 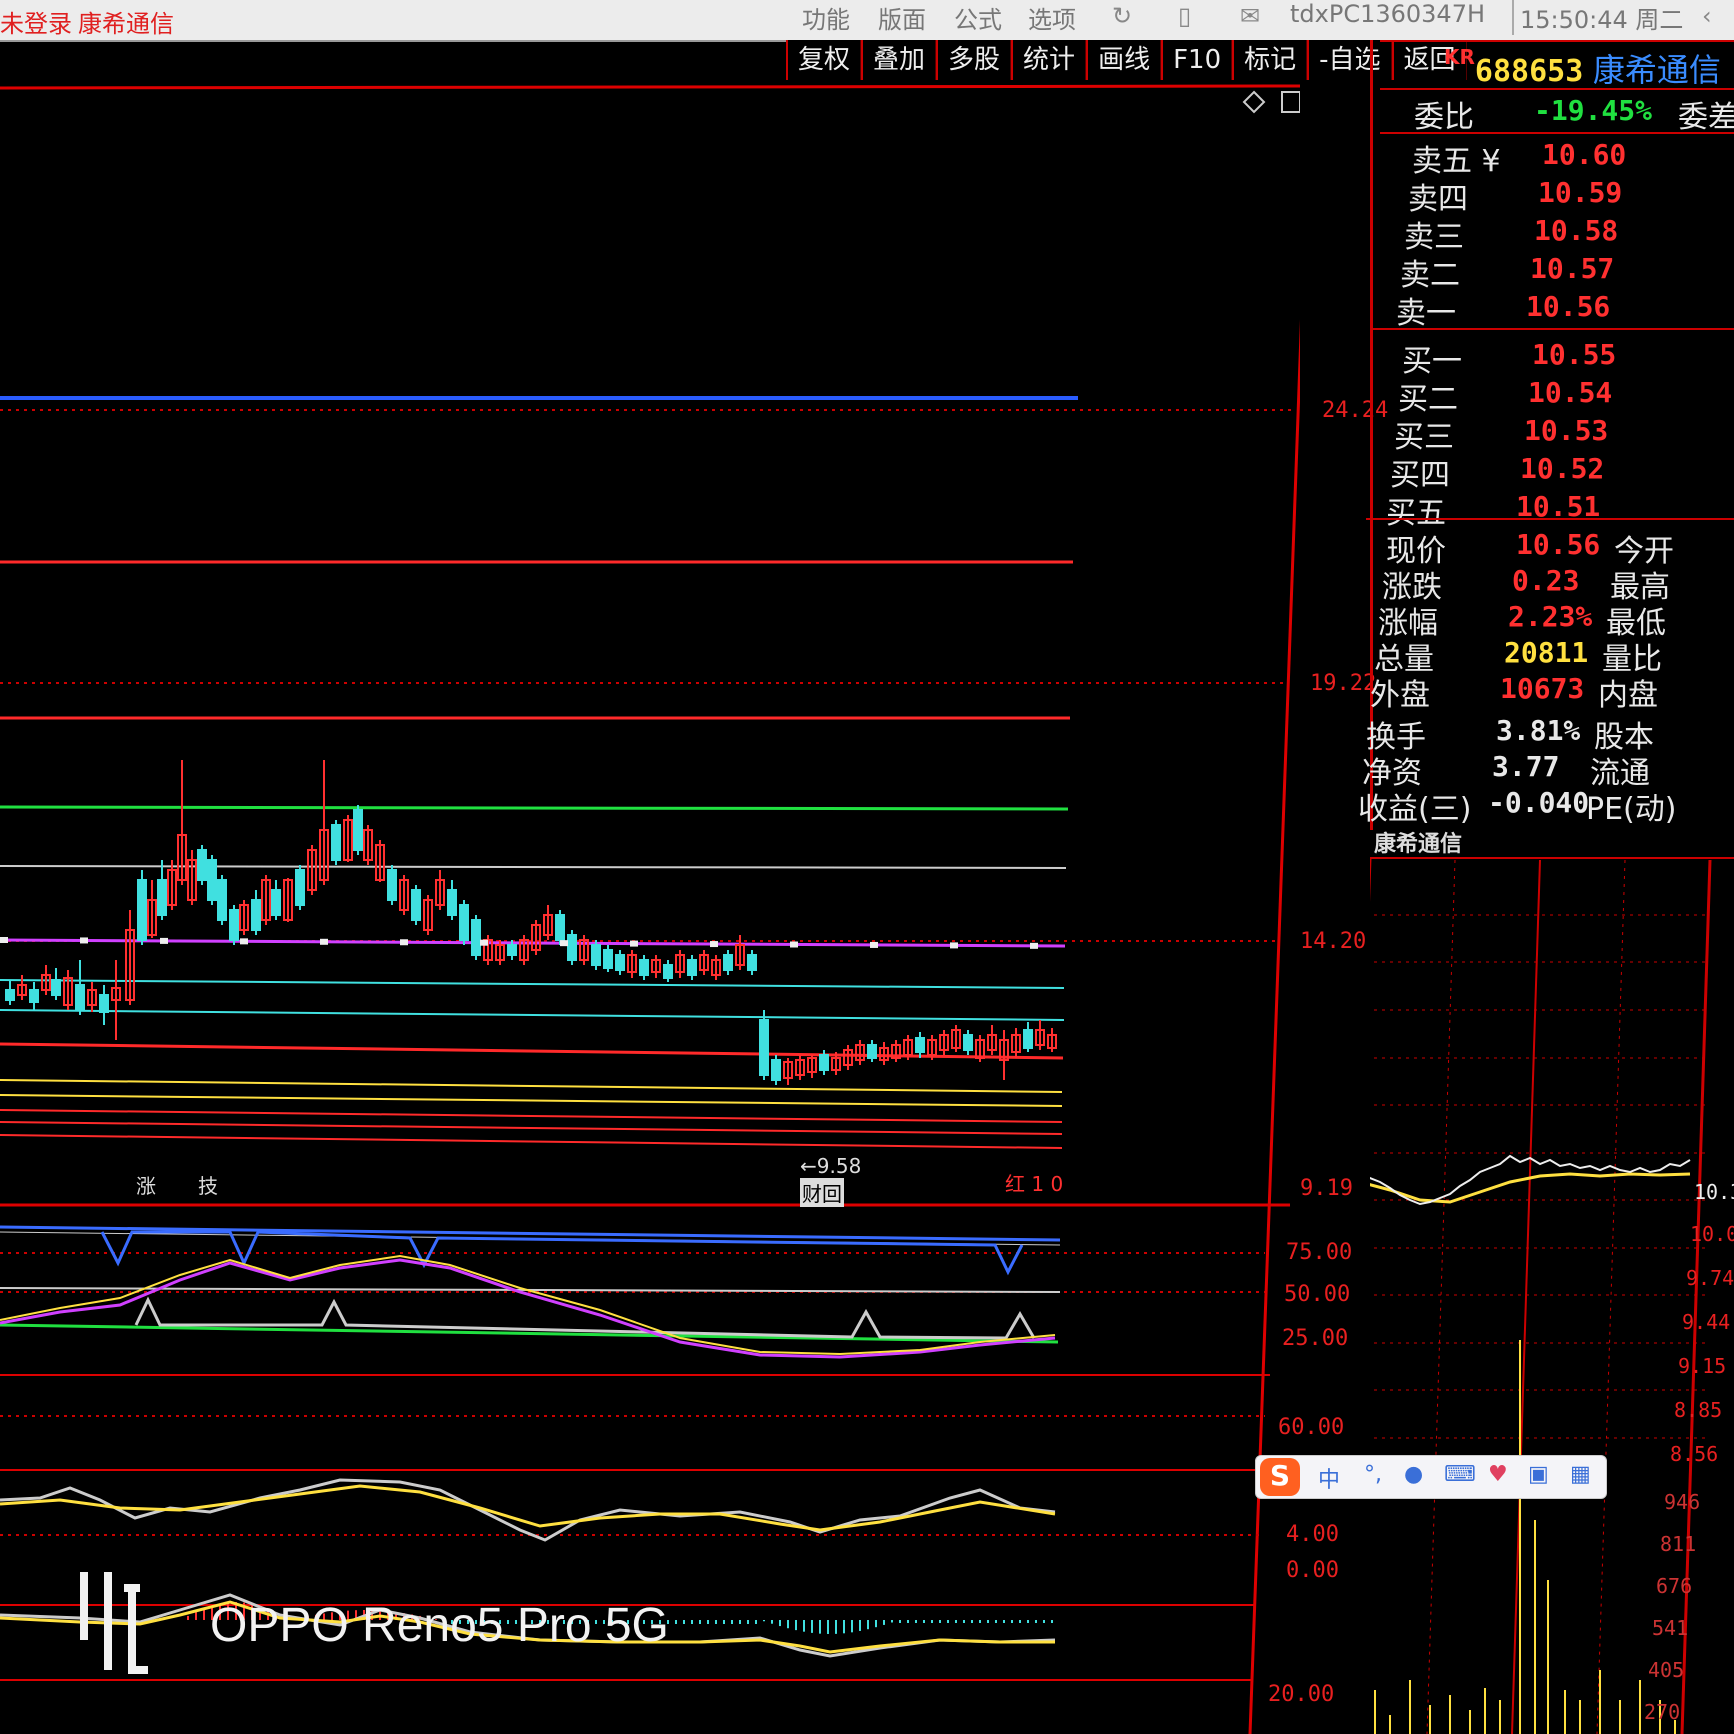 I want to click on login-status: 未登录, so click(x=36, y=21).